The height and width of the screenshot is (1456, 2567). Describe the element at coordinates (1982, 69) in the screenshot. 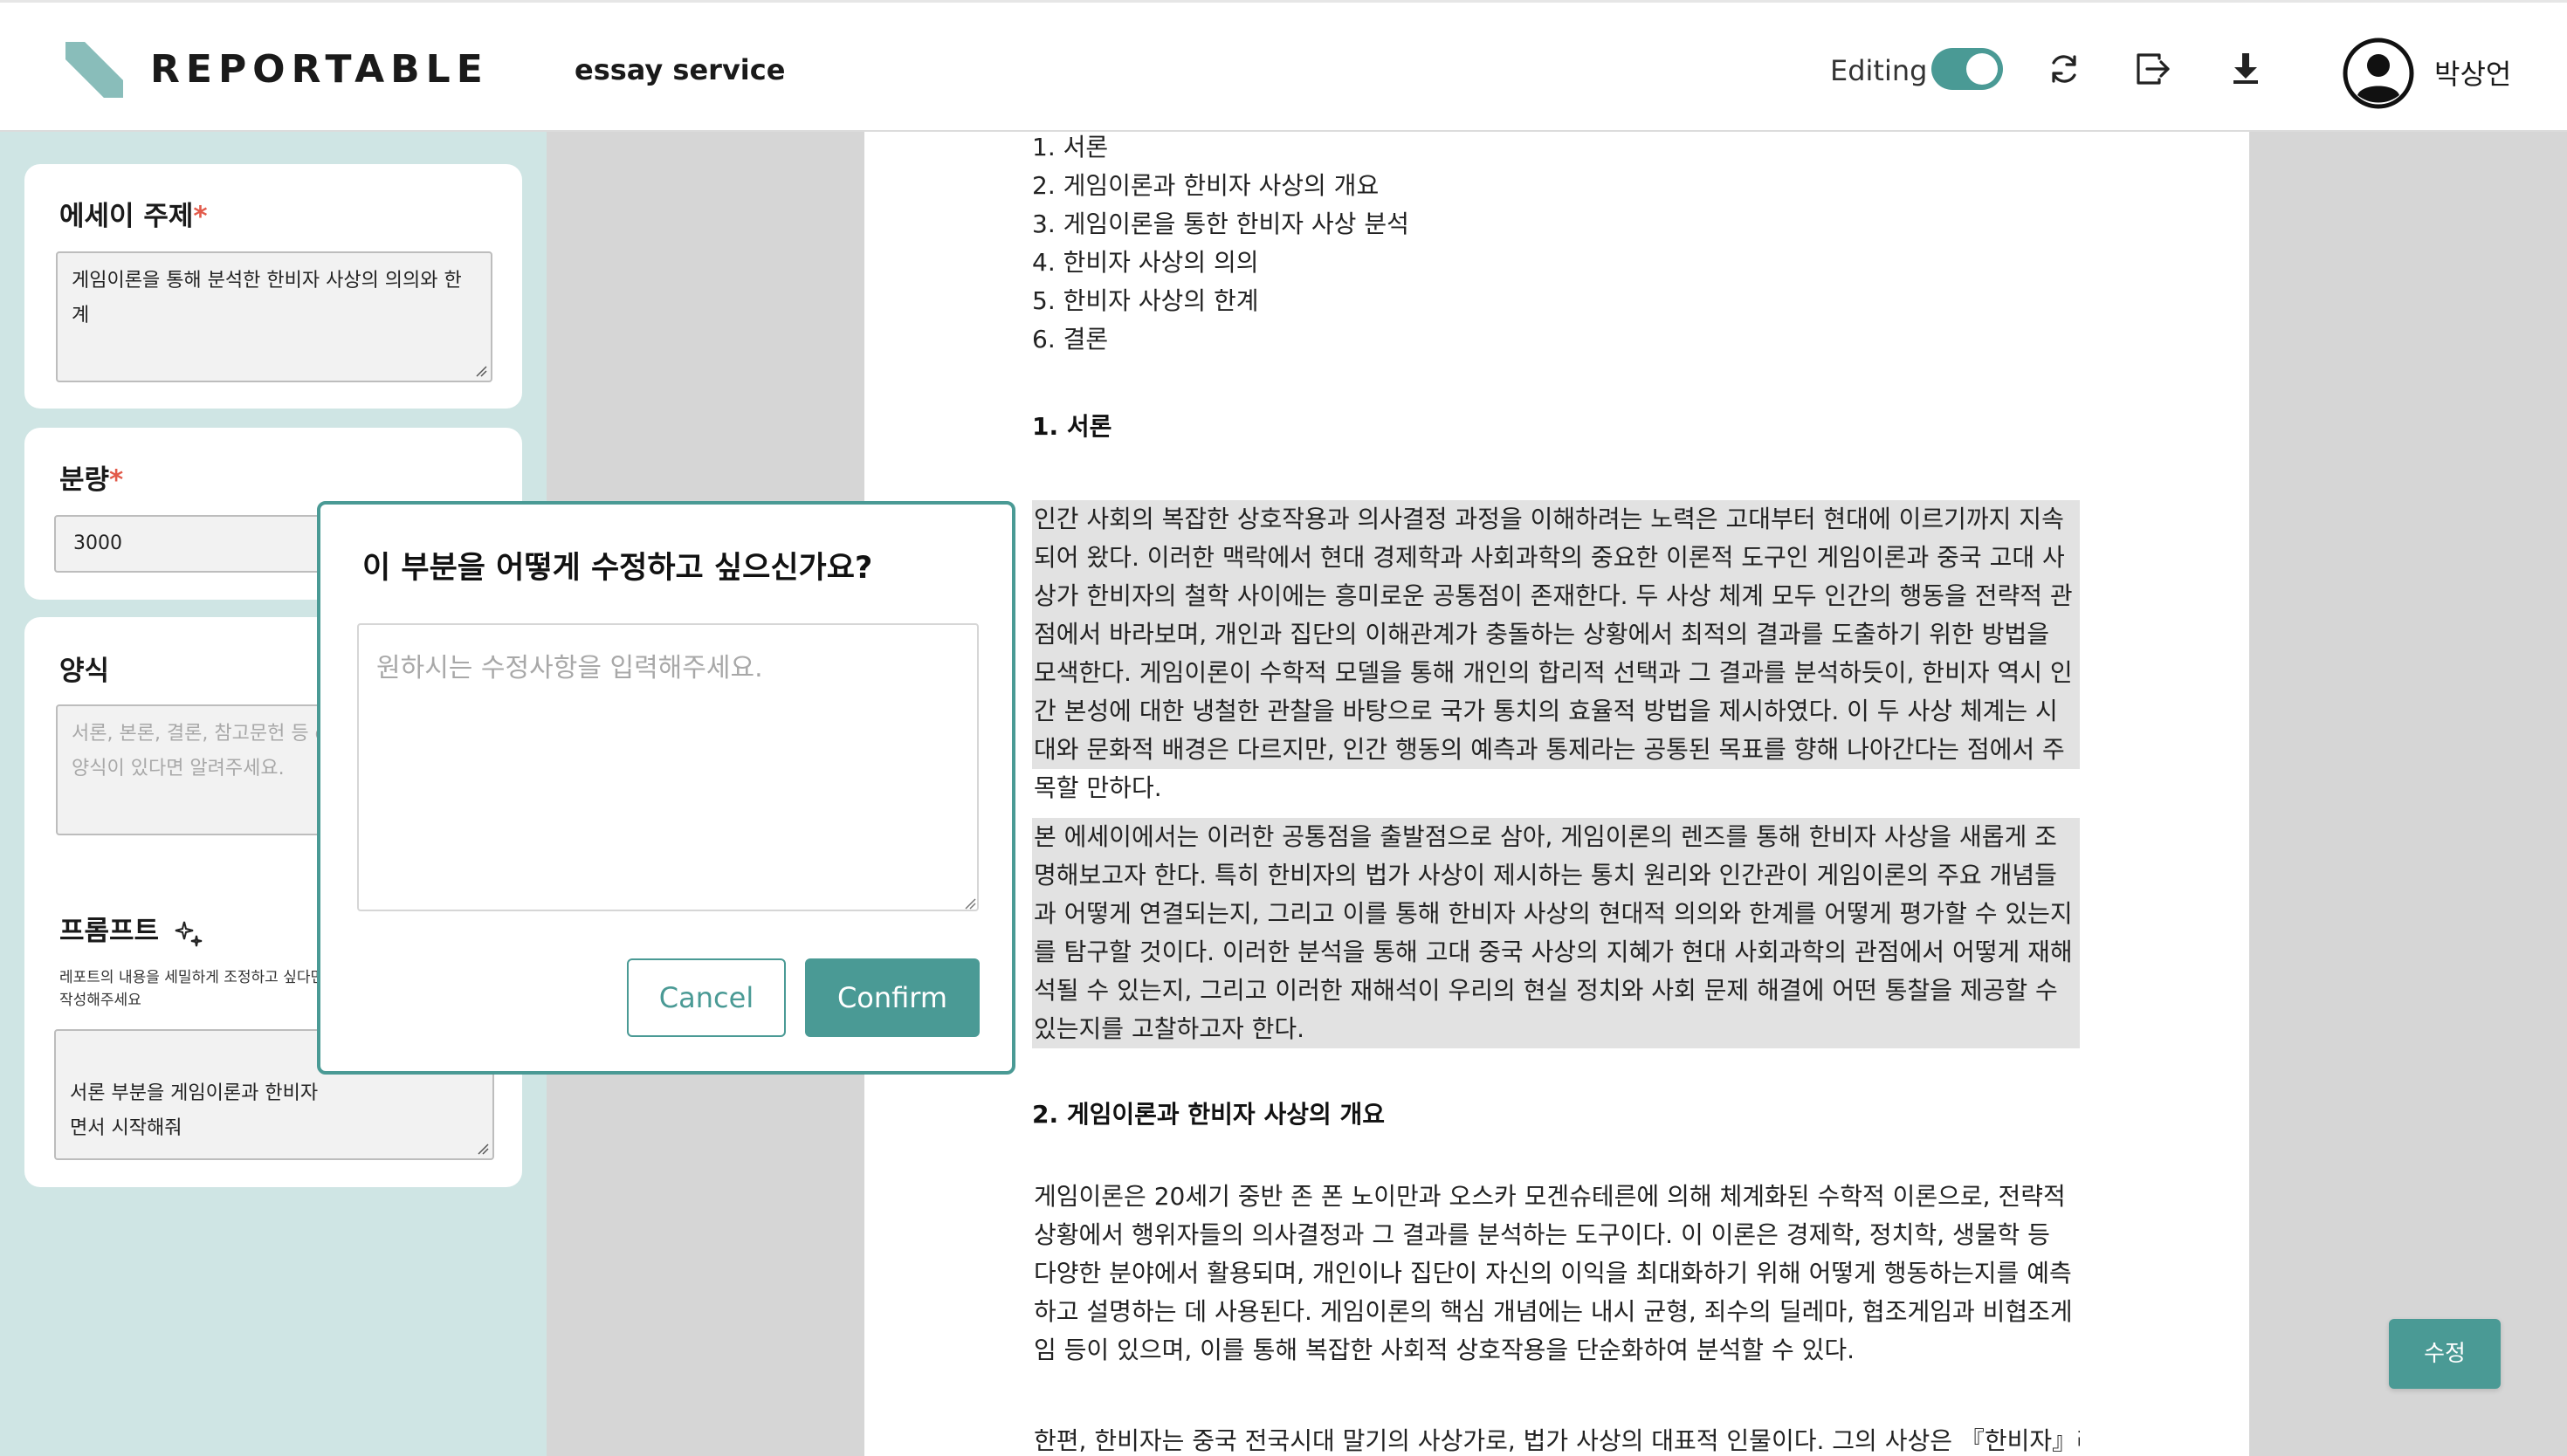

I see `toggle-knob` at that location.